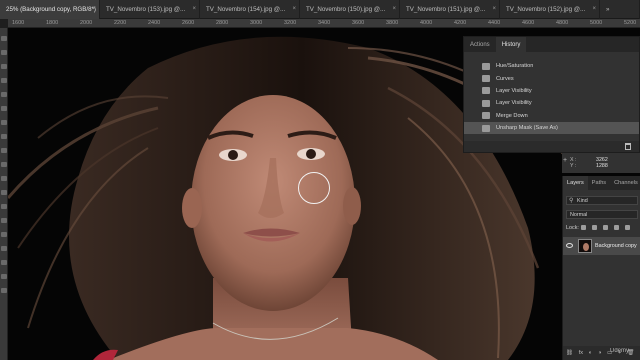  I want to click on ruler-tick-label: 1800, so click(52, 23).